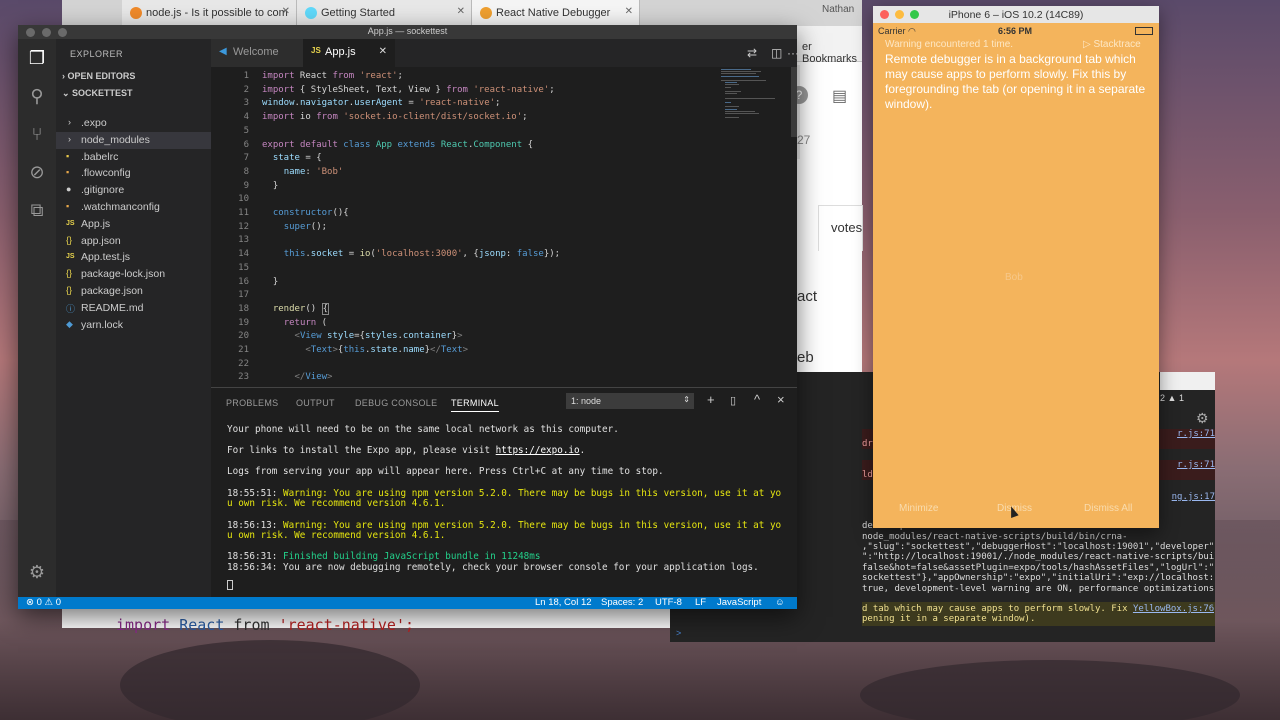  I want to click on other-bookmarks: er Bookmarks, so click(832, 53).